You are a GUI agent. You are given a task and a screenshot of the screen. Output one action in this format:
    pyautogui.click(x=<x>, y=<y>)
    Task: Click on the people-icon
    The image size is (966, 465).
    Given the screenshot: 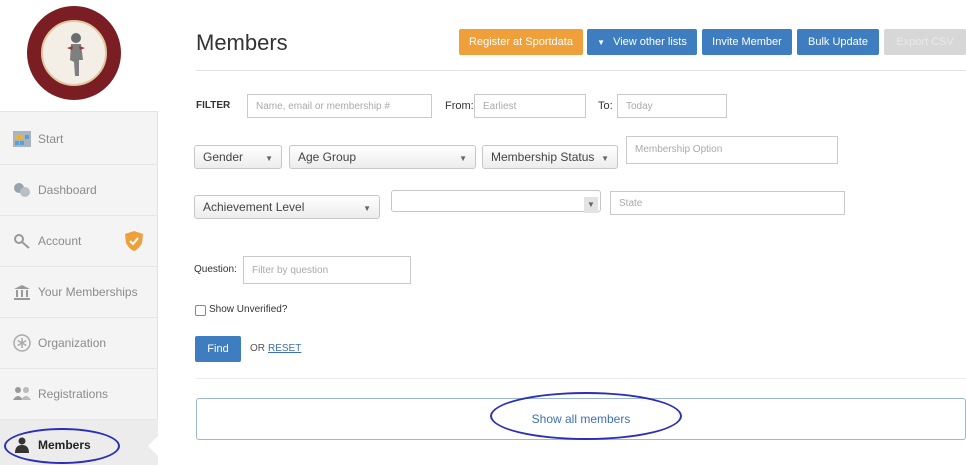 What is the action you would take?
    pyautogui.click(x=22, y=394)
    